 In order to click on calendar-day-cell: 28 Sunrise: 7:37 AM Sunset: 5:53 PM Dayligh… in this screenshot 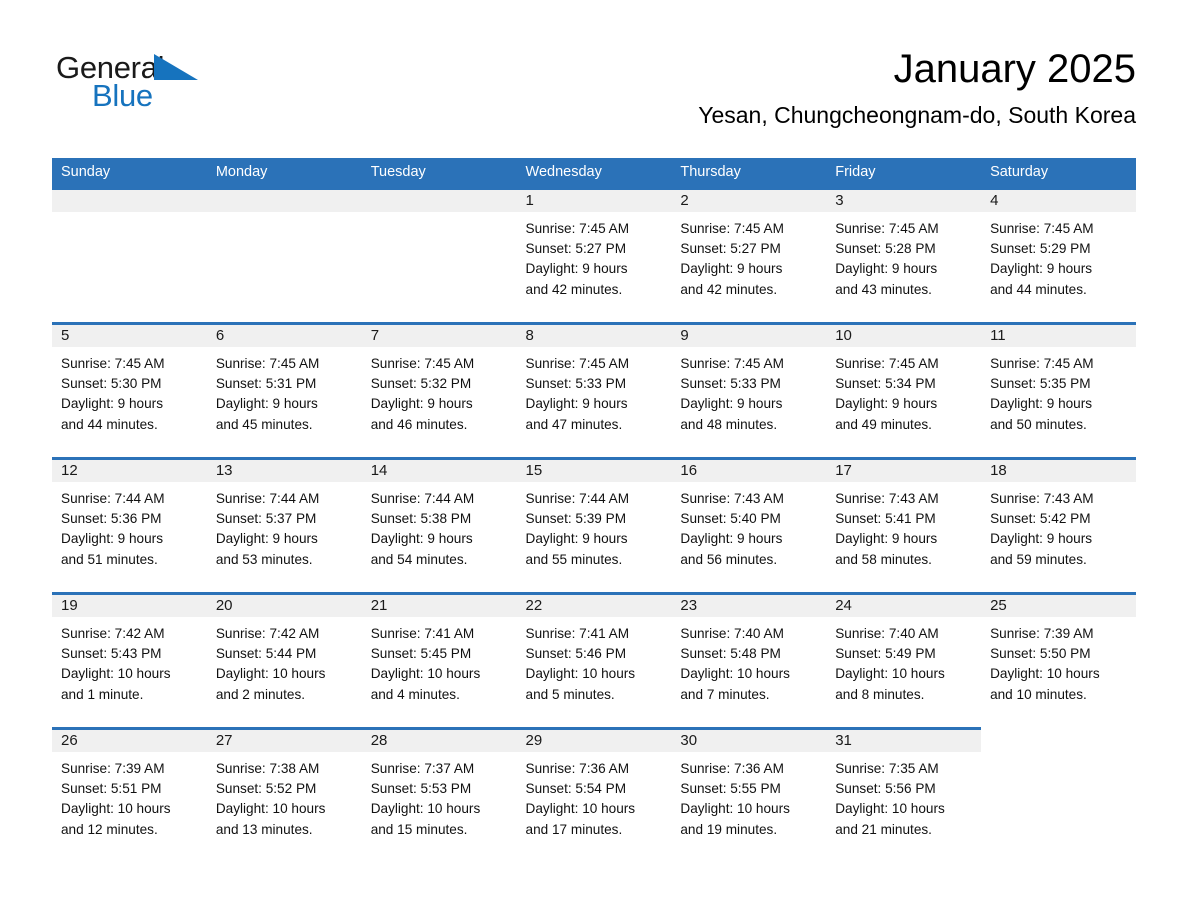, I will do `click(439, 794)`.